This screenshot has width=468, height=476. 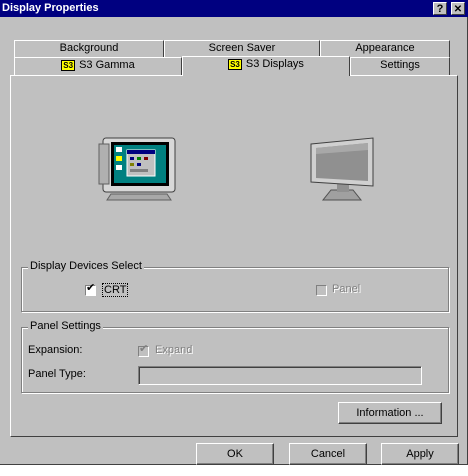 I want to click on apply-button: Apply, so click(x=420, y=454).